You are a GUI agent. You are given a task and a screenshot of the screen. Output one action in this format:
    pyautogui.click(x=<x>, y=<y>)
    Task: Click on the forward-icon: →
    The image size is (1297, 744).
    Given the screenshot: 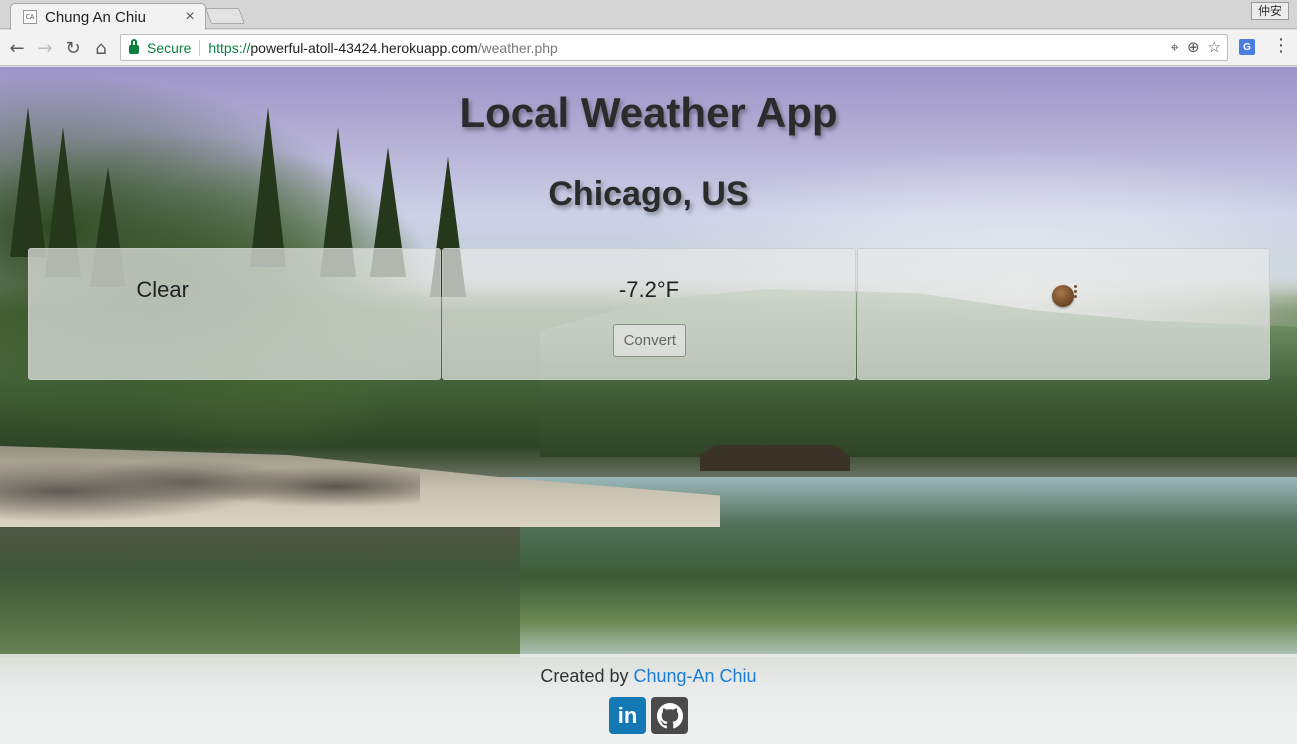 What is the action you would take?
    pyautogui.click(x=45, y=48)
    